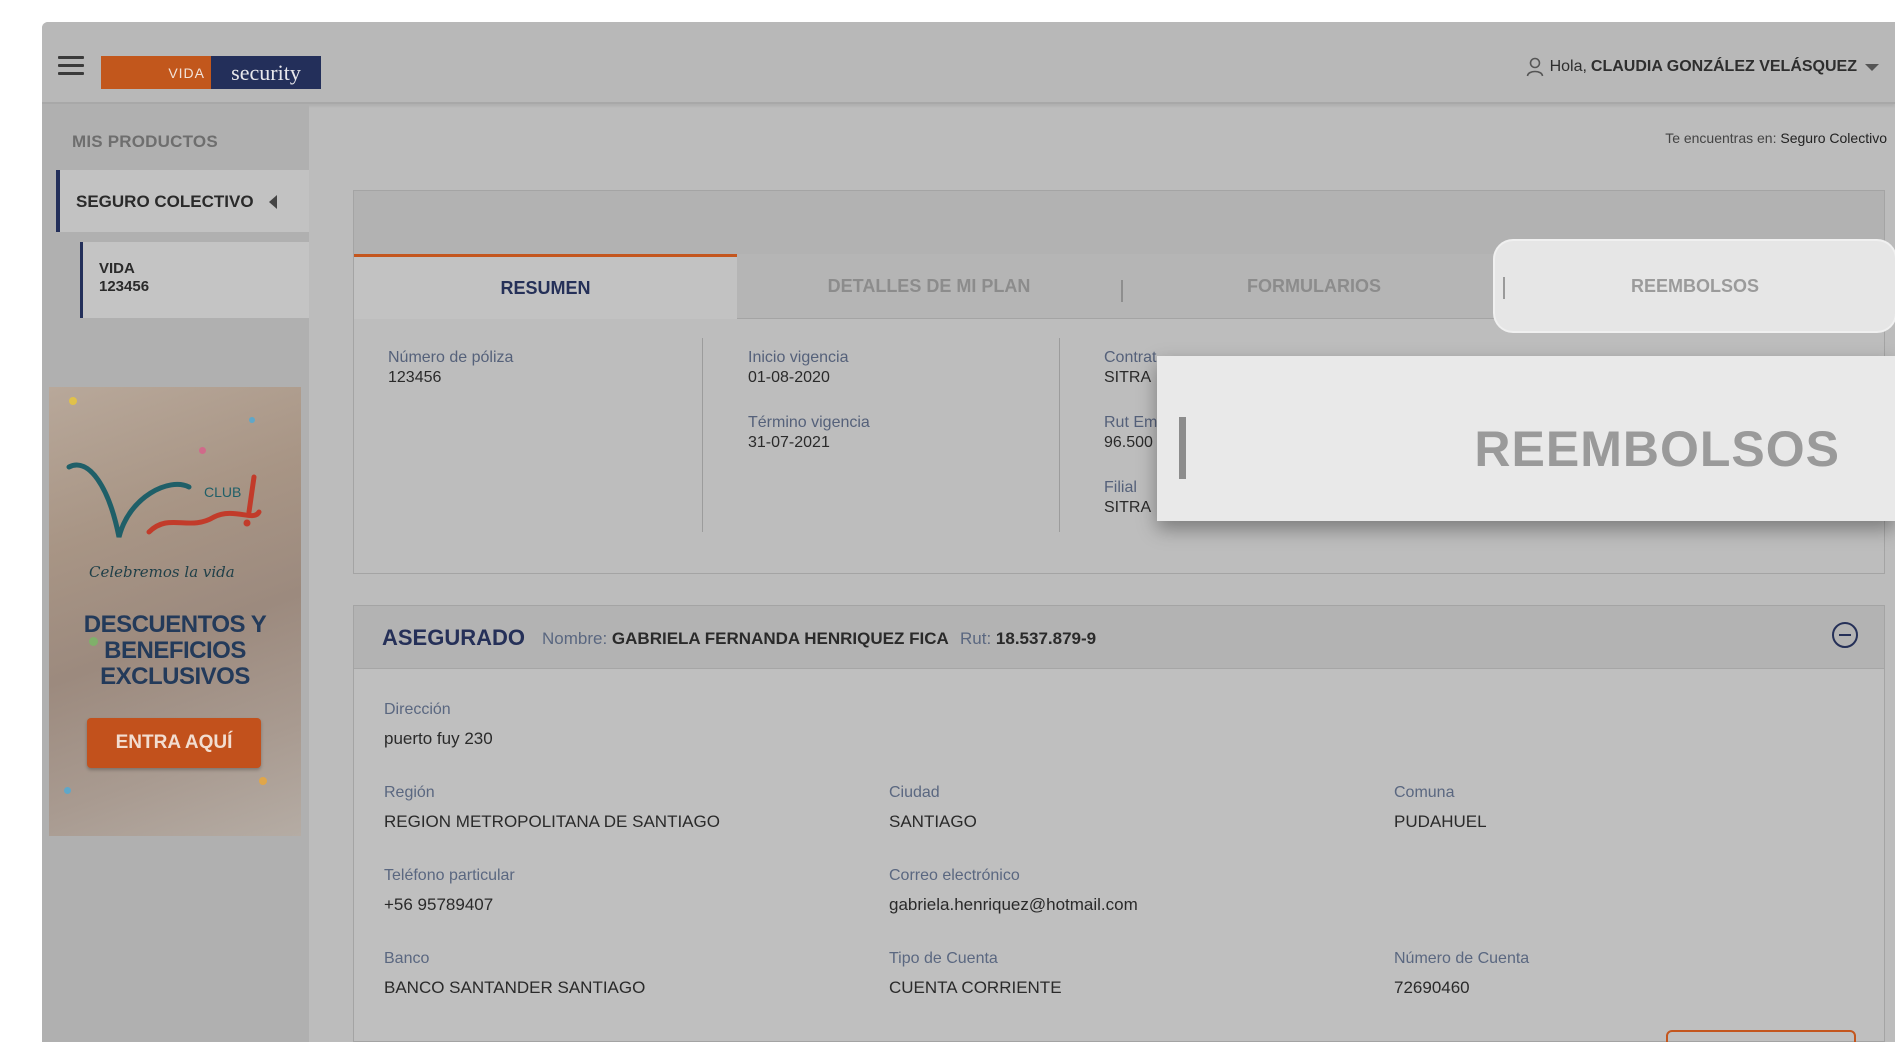 This screenshot has width=1895, height=1042. Describe the element at coordinates (933, 821) in the screenshot. I see `field-value: SANTIAGO` at that location.